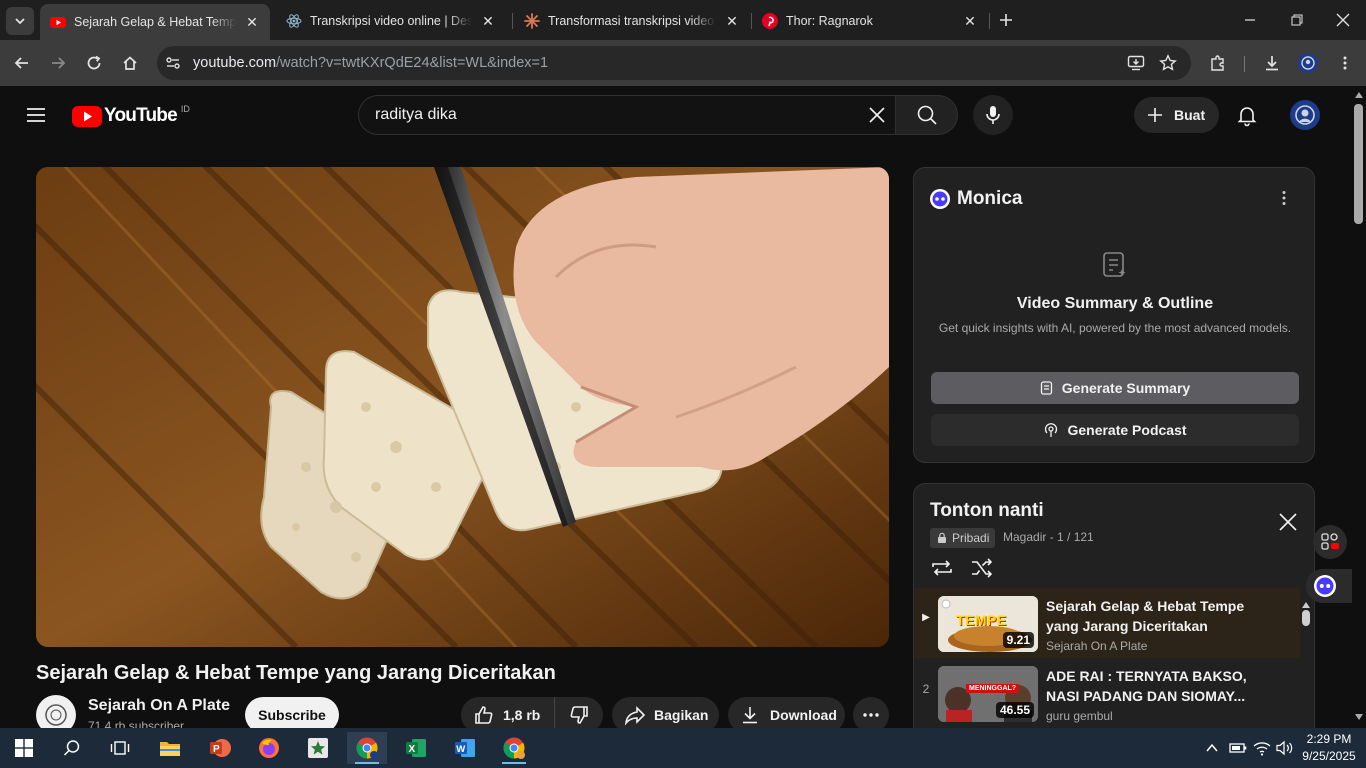 The width and height of the screenshot is (1366, 768). I want to click on wifi-icon, so click(1262, 748).